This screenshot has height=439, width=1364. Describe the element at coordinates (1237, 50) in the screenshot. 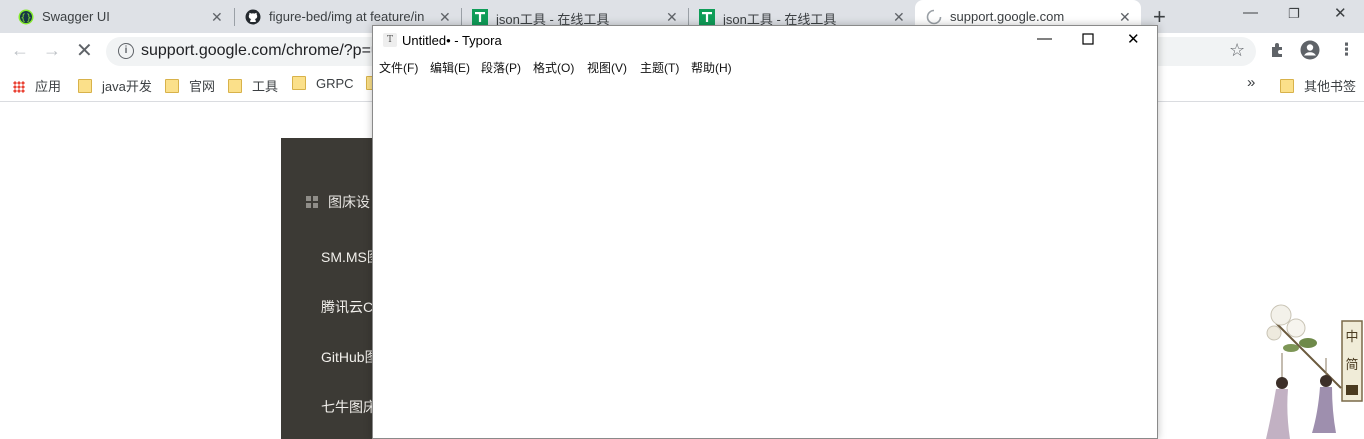

I see `bookmark-star-icon: ☆` at that location.